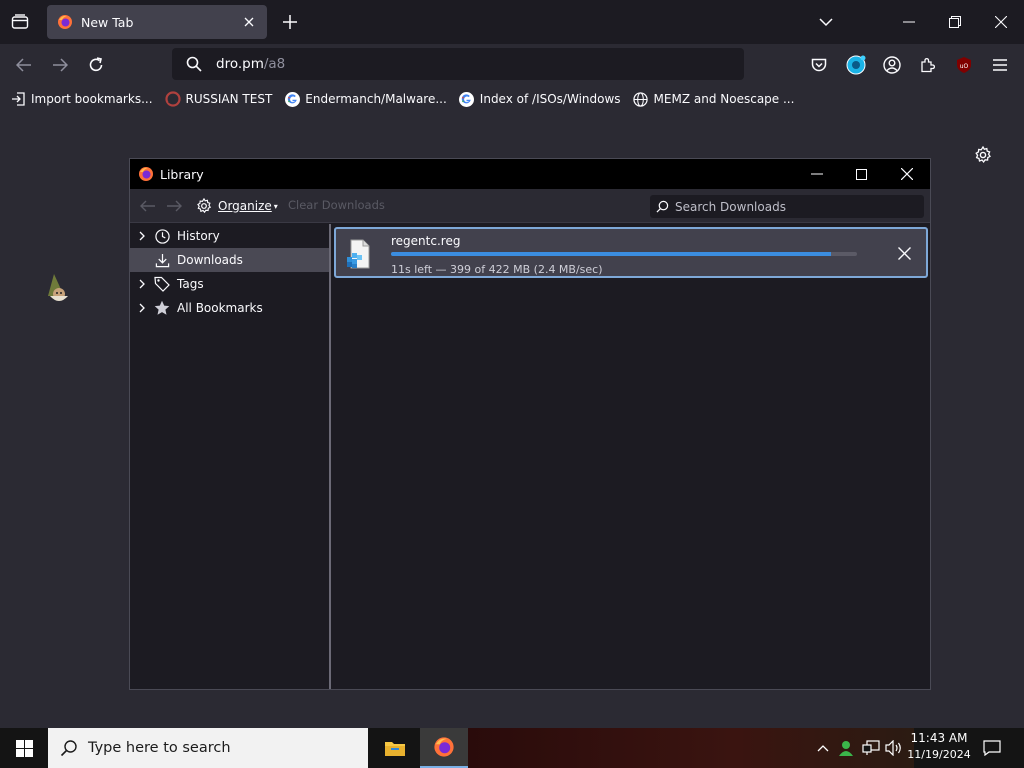  Describe the element at coordinates (274, 64) in the screenshot. I see `url-path: /a8` at that location.